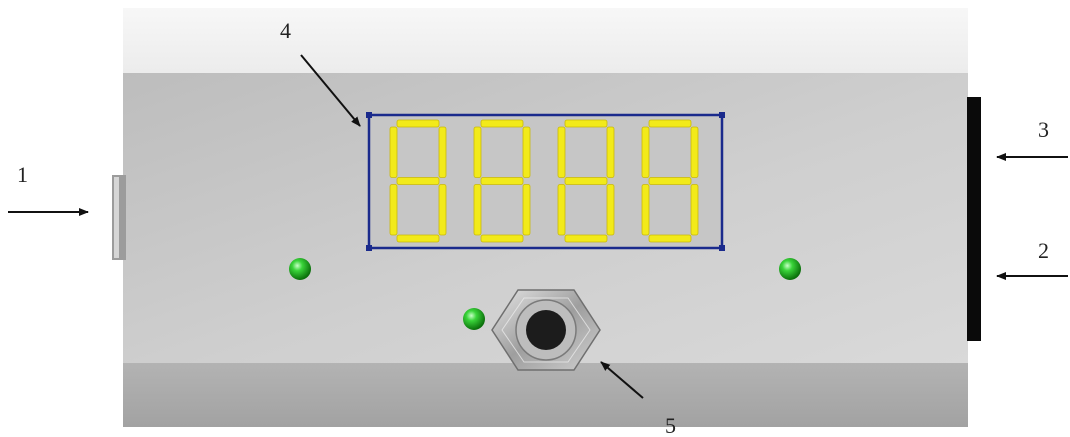 The image size is (1070, 437). Describe the element at coordinates (790, 269) in the screenshot. I see `indicator-led-right` at that location.